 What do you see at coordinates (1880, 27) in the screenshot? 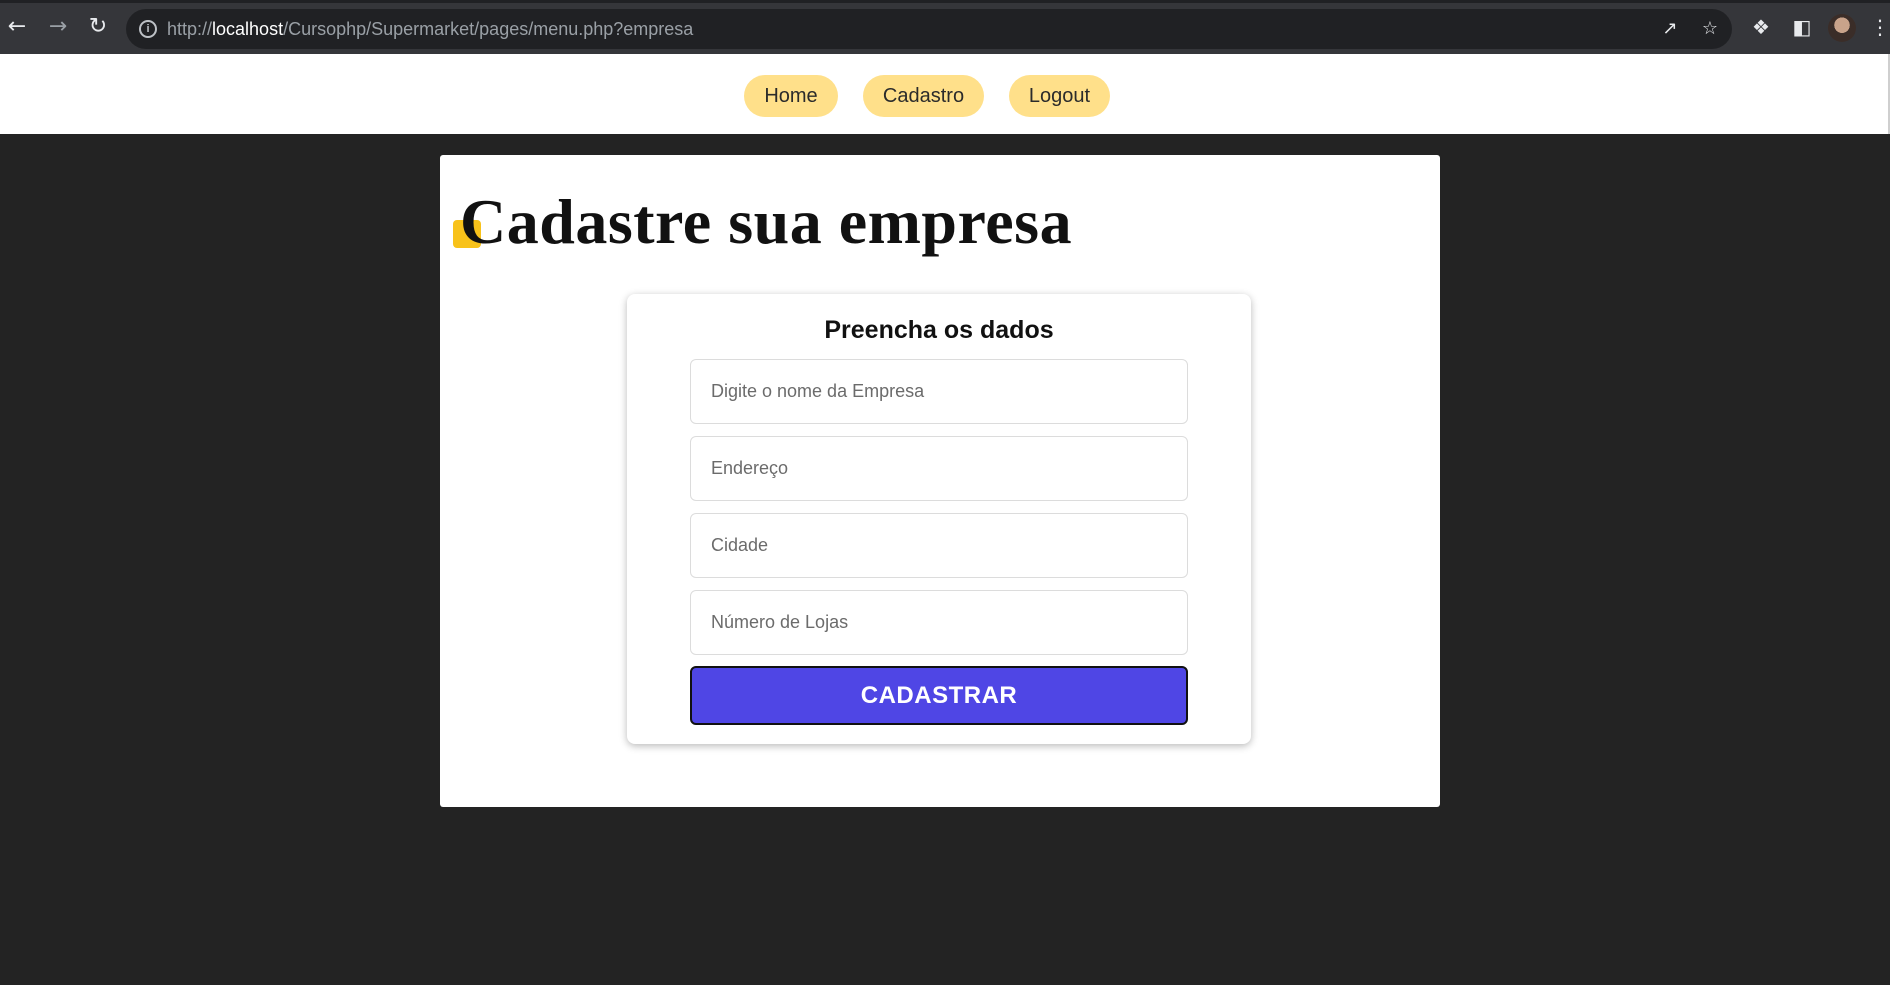
I see `kebab-menu-icon: ⋮` at bounding box center [1880, 27].